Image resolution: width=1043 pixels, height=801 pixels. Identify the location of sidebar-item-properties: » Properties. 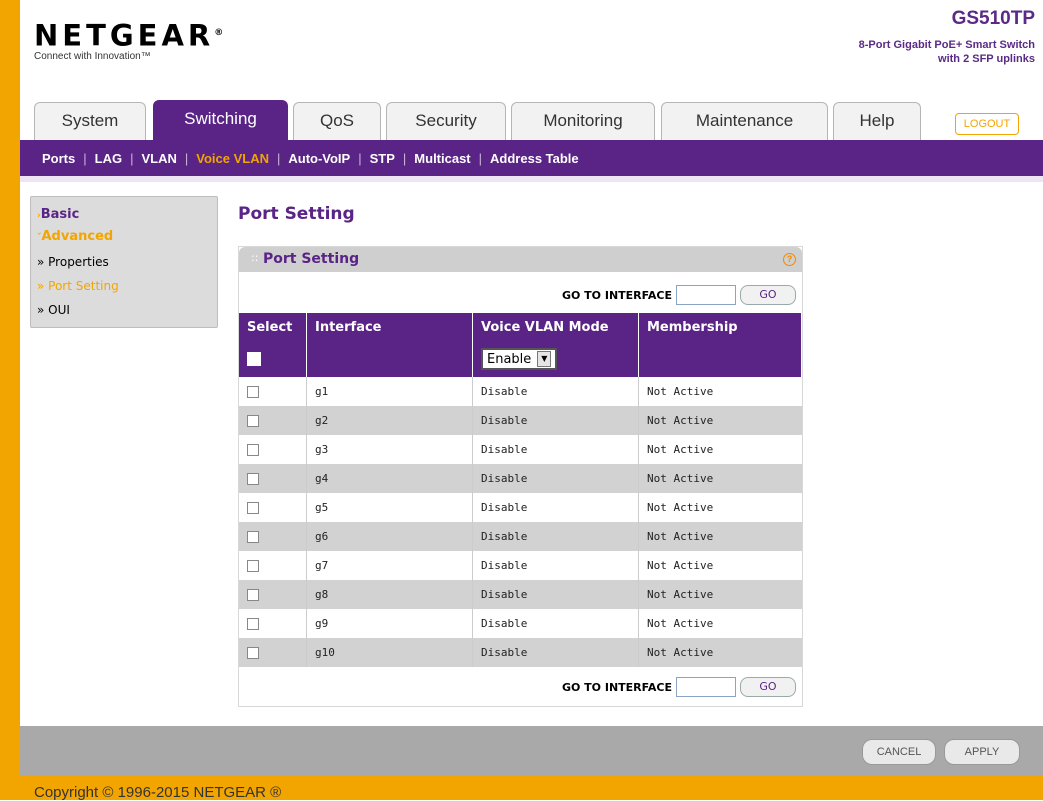
(73, 262).